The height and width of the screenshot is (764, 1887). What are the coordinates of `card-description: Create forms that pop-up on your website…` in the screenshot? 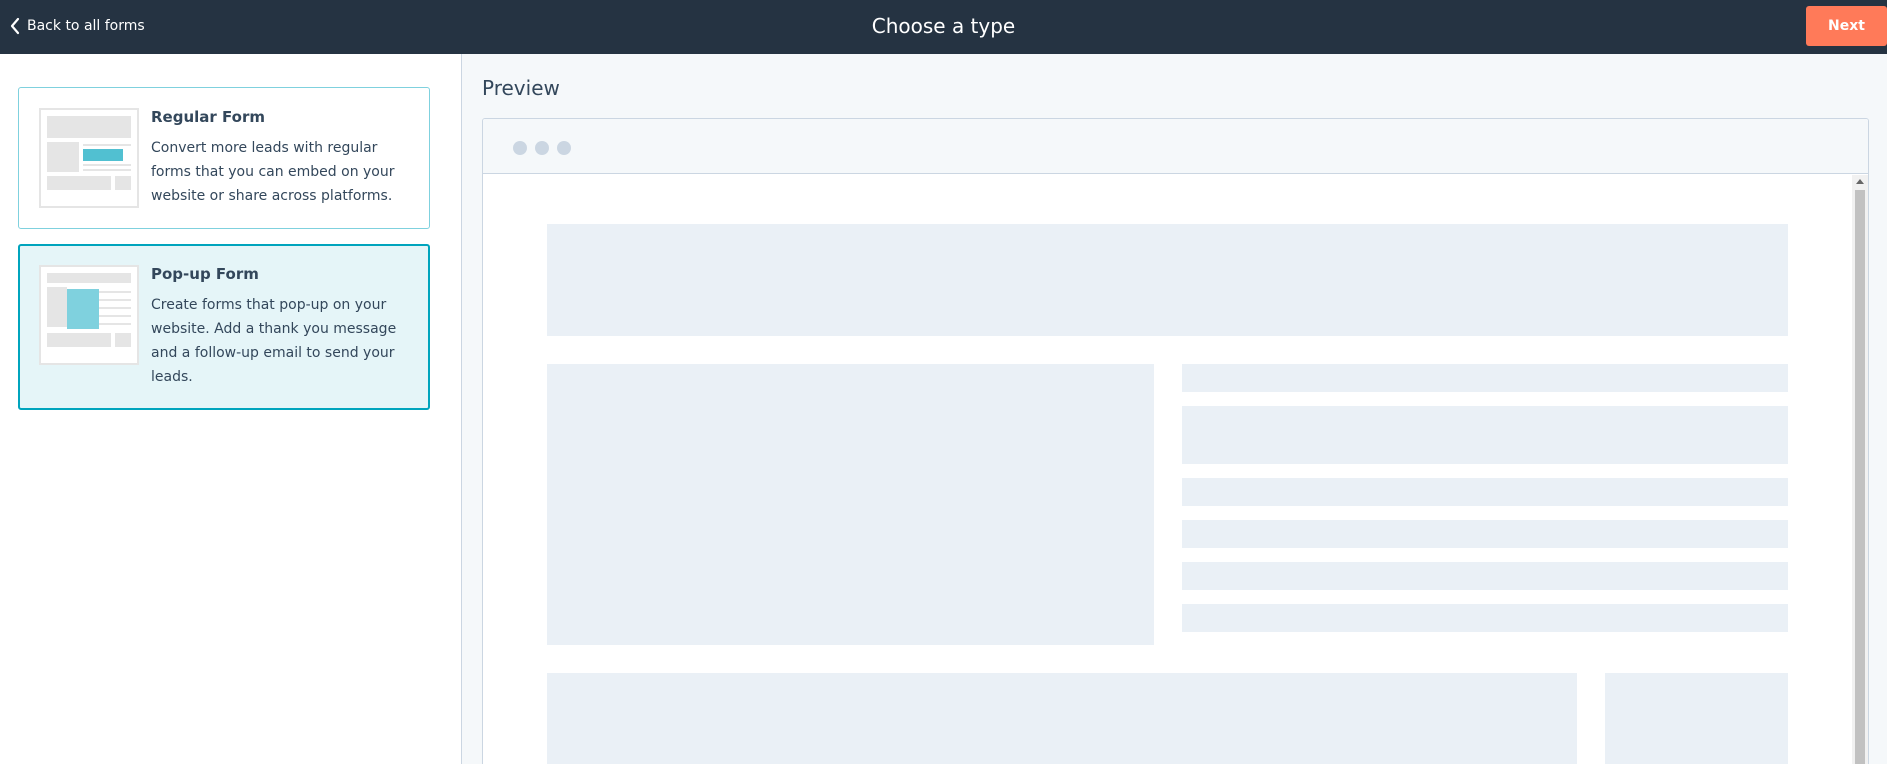 It's located at (274, 341).